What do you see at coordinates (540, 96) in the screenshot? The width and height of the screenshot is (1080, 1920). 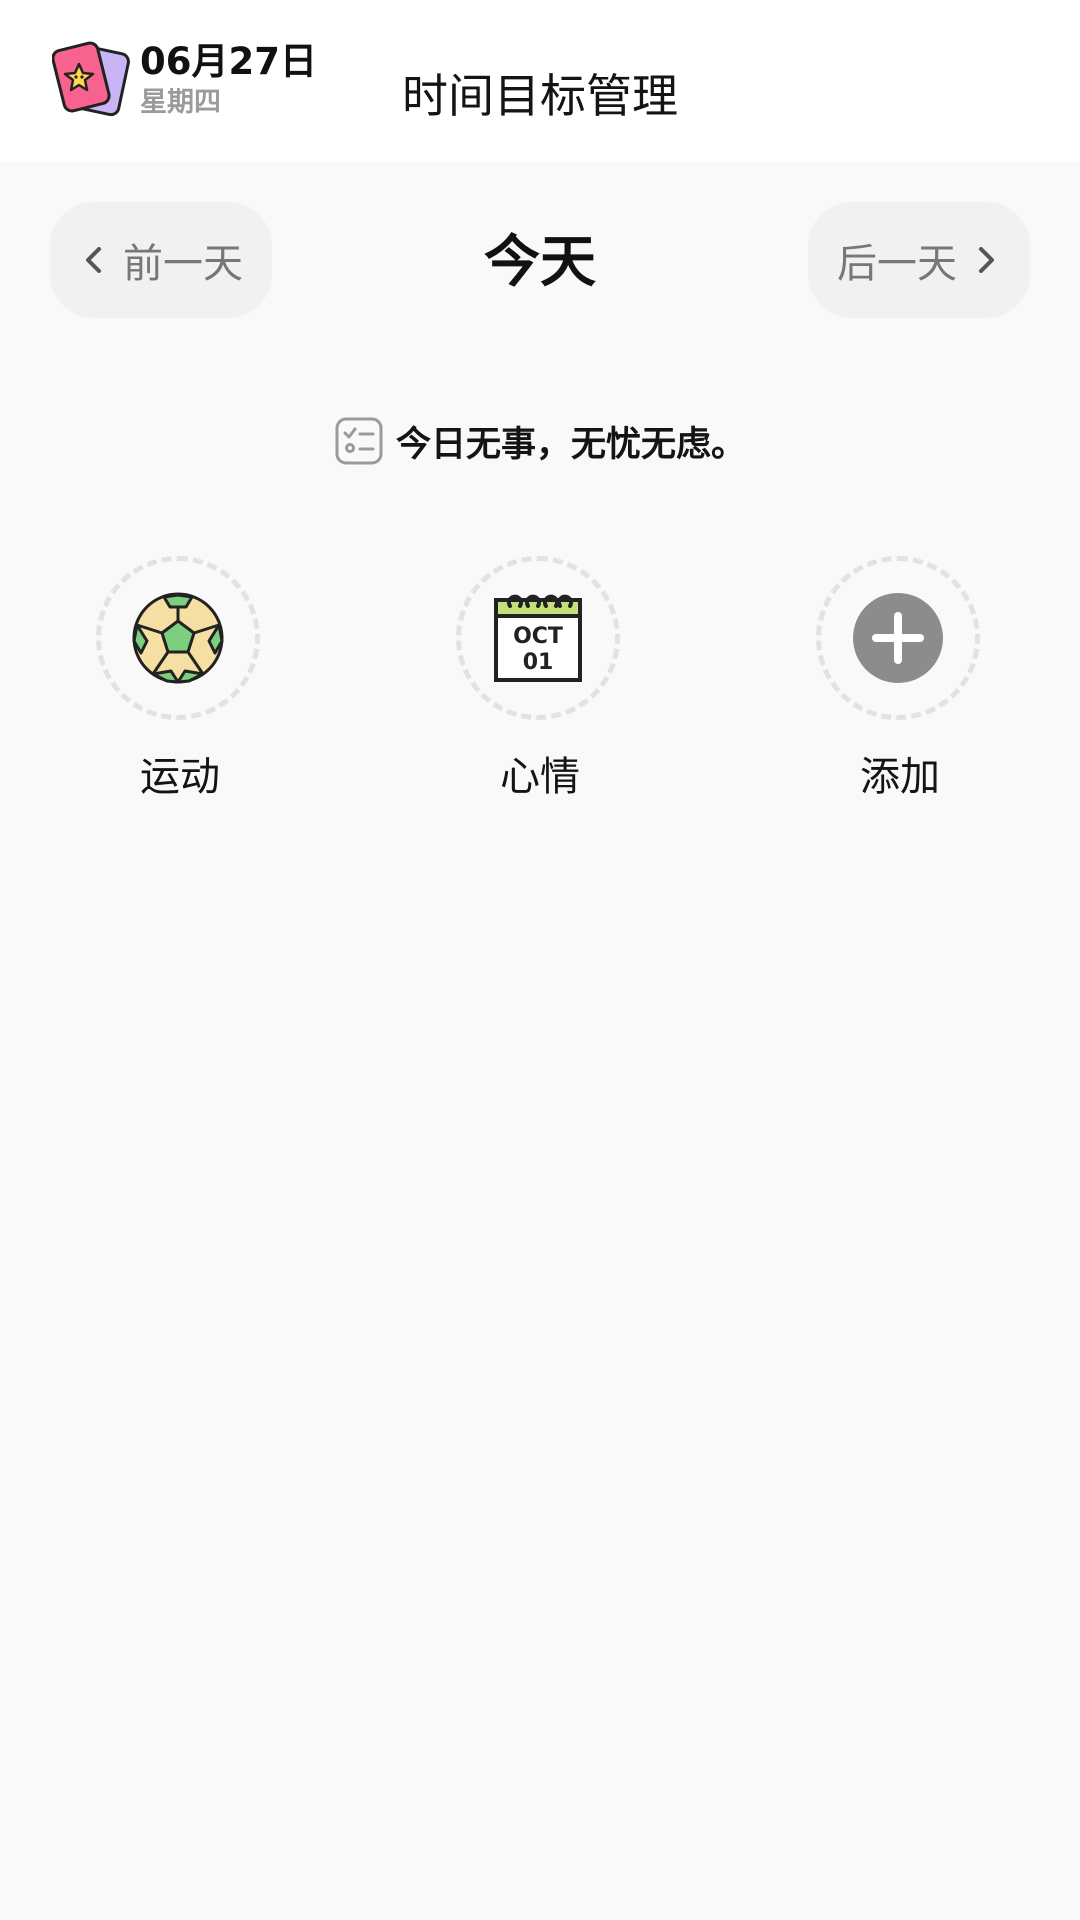 I see `page-title: 时间目标管理` at bounding box center [540, 96].